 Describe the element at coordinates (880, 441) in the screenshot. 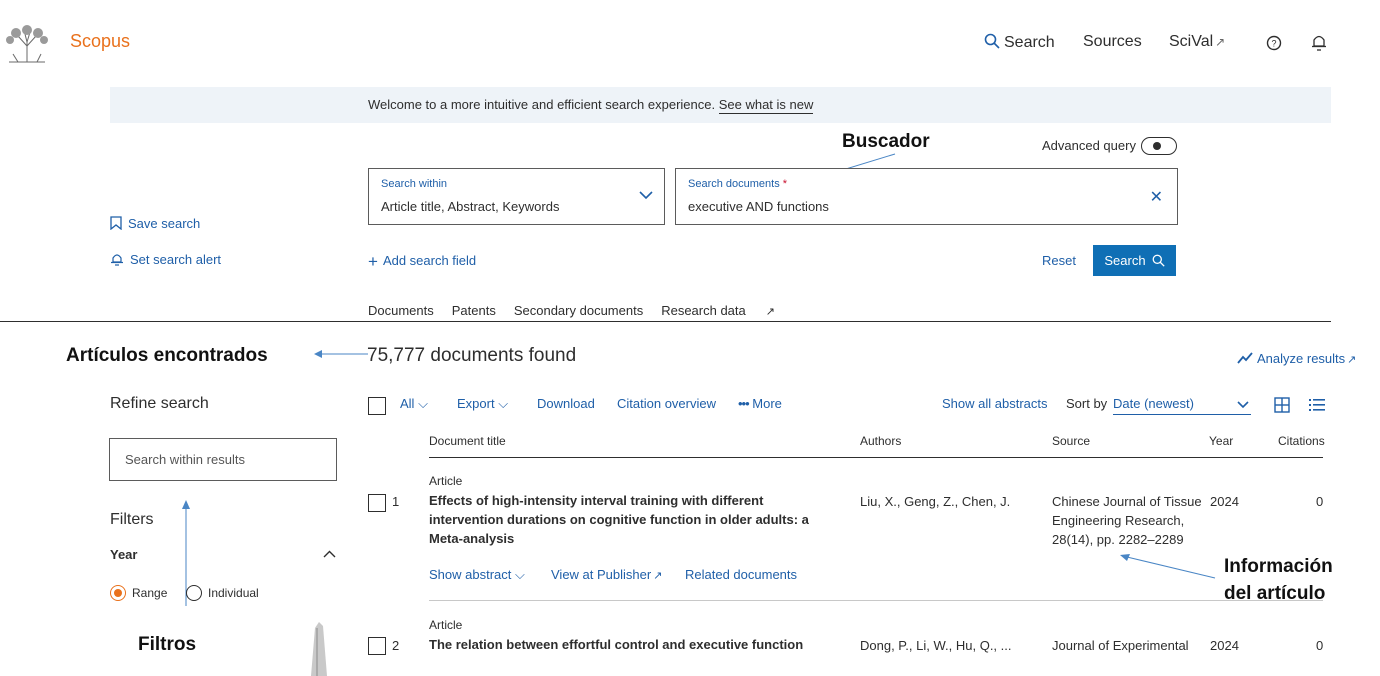

I see `col-authors: Authors` at that location.